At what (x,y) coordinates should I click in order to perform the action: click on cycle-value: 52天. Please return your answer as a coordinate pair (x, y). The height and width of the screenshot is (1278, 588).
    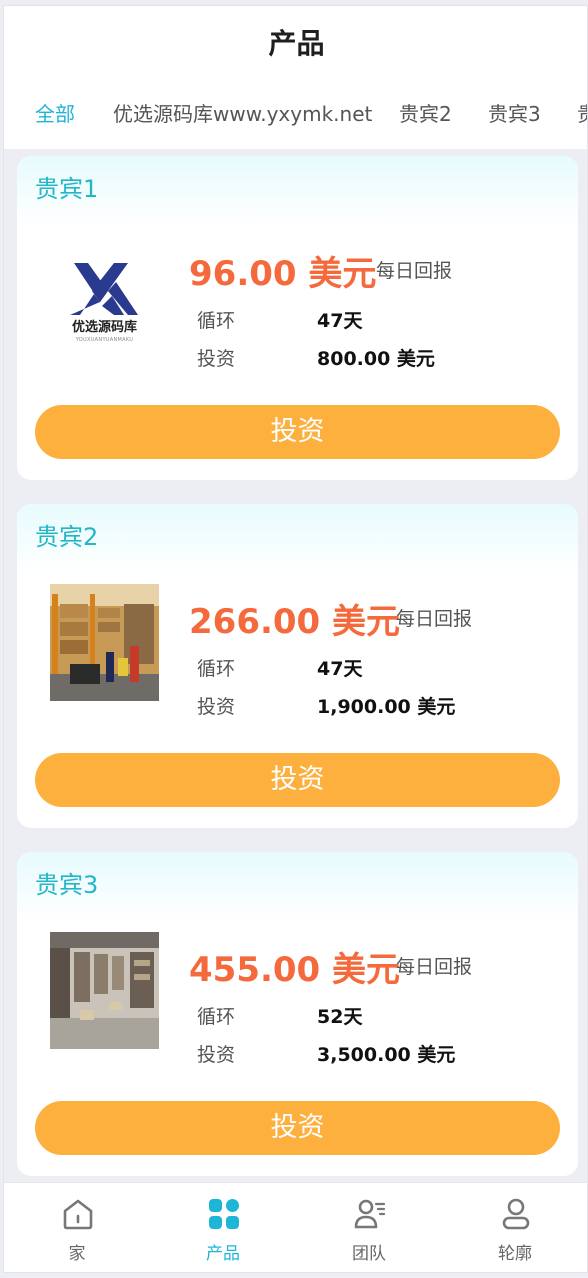
    Looking at the image, I should click on (340, 1017).